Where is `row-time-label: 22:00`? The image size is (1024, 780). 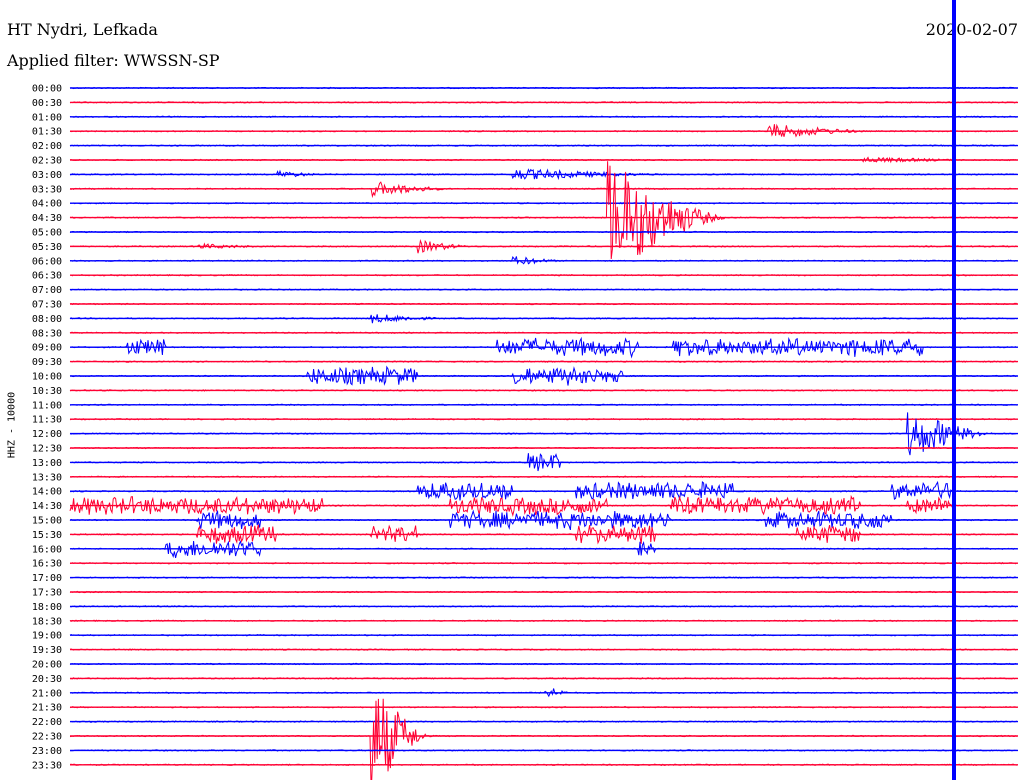
row-time-label: 22:00 is located at coordinates (47, 722).